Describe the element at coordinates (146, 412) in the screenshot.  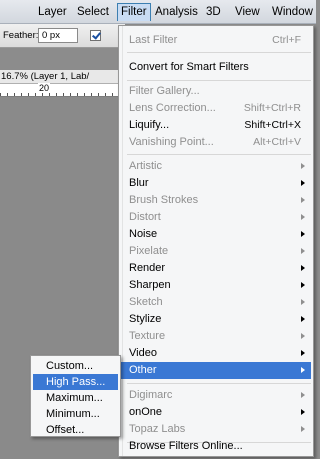
I see `menu-item-label: onOne` at that location.